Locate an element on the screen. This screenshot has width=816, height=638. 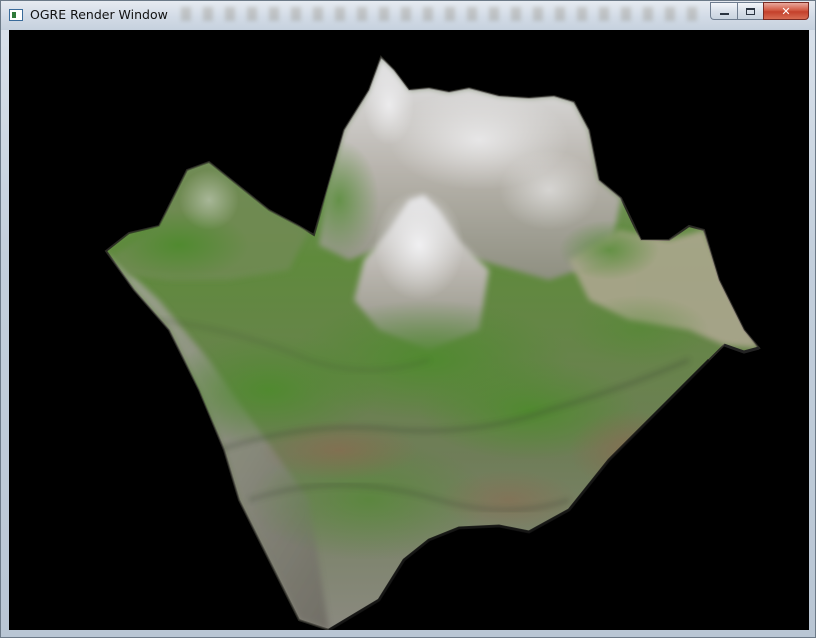
caption-buttons: ✕ is located at coordinates (759, 11).